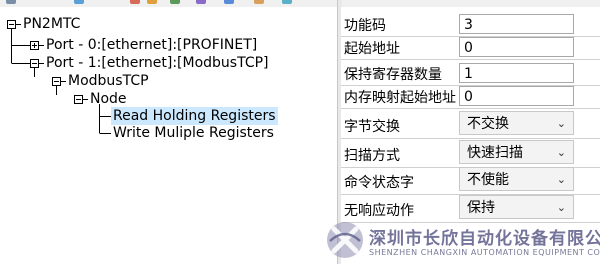  What do you see at coordinates (372, 127) in the screenshot?
I see `prop-label-byte-swap: 字节交换` at bounding box center [372, 127].